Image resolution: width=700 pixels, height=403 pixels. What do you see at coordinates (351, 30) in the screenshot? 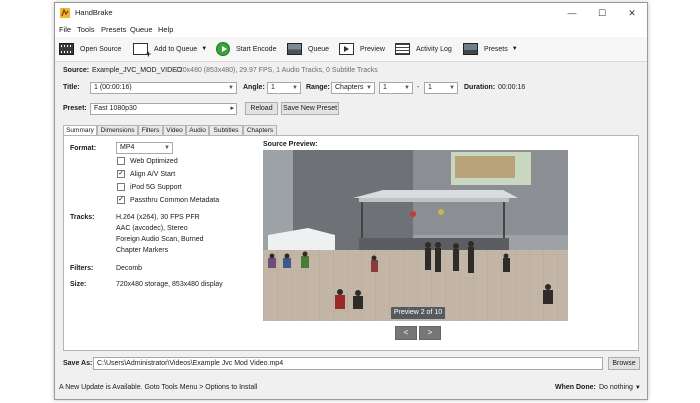
I see `menu-bar: File Tools Presets Queue Help` at bounding box center [351, 30].